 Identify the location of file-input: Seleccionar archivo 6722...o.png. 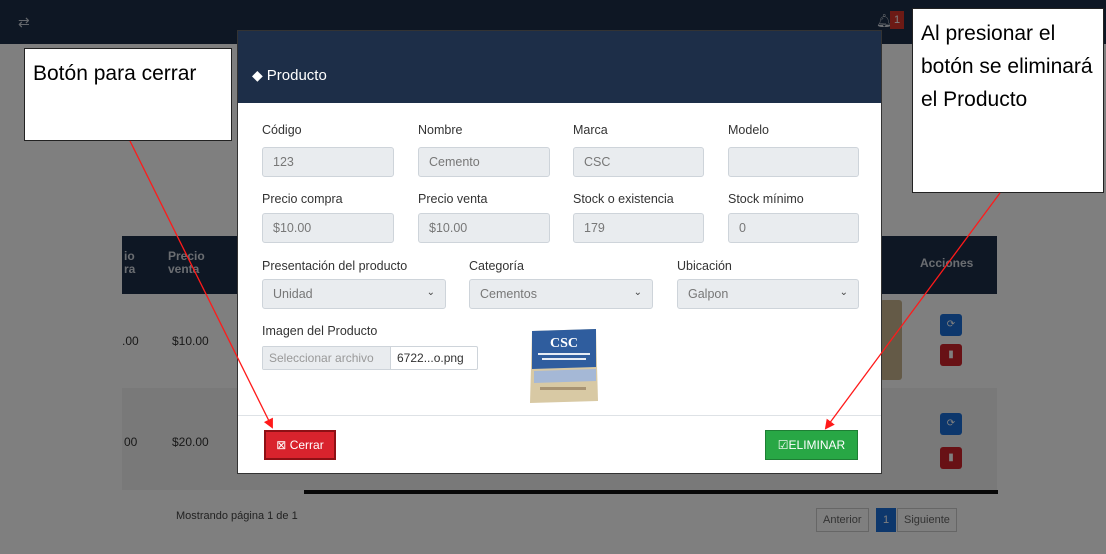
(370, 358).